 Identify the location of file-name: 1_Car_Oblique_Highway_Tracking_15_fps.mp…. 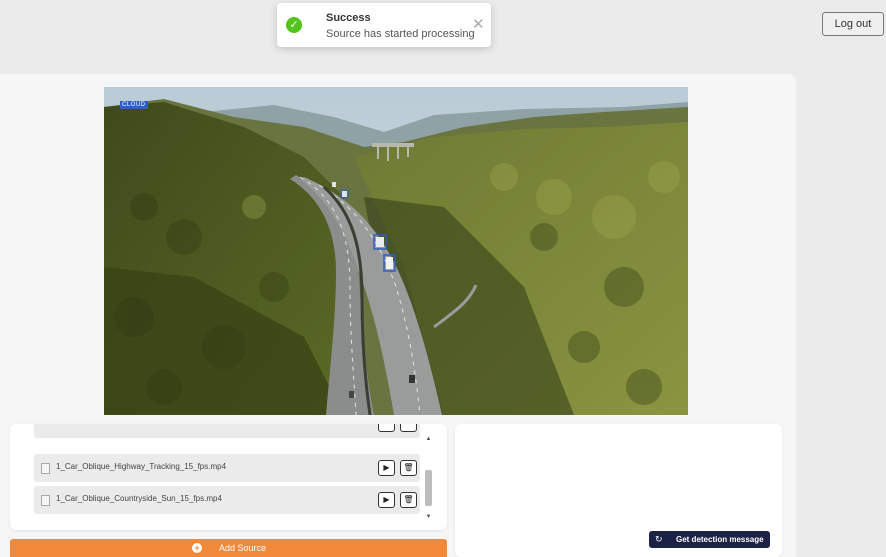
(141, 466).